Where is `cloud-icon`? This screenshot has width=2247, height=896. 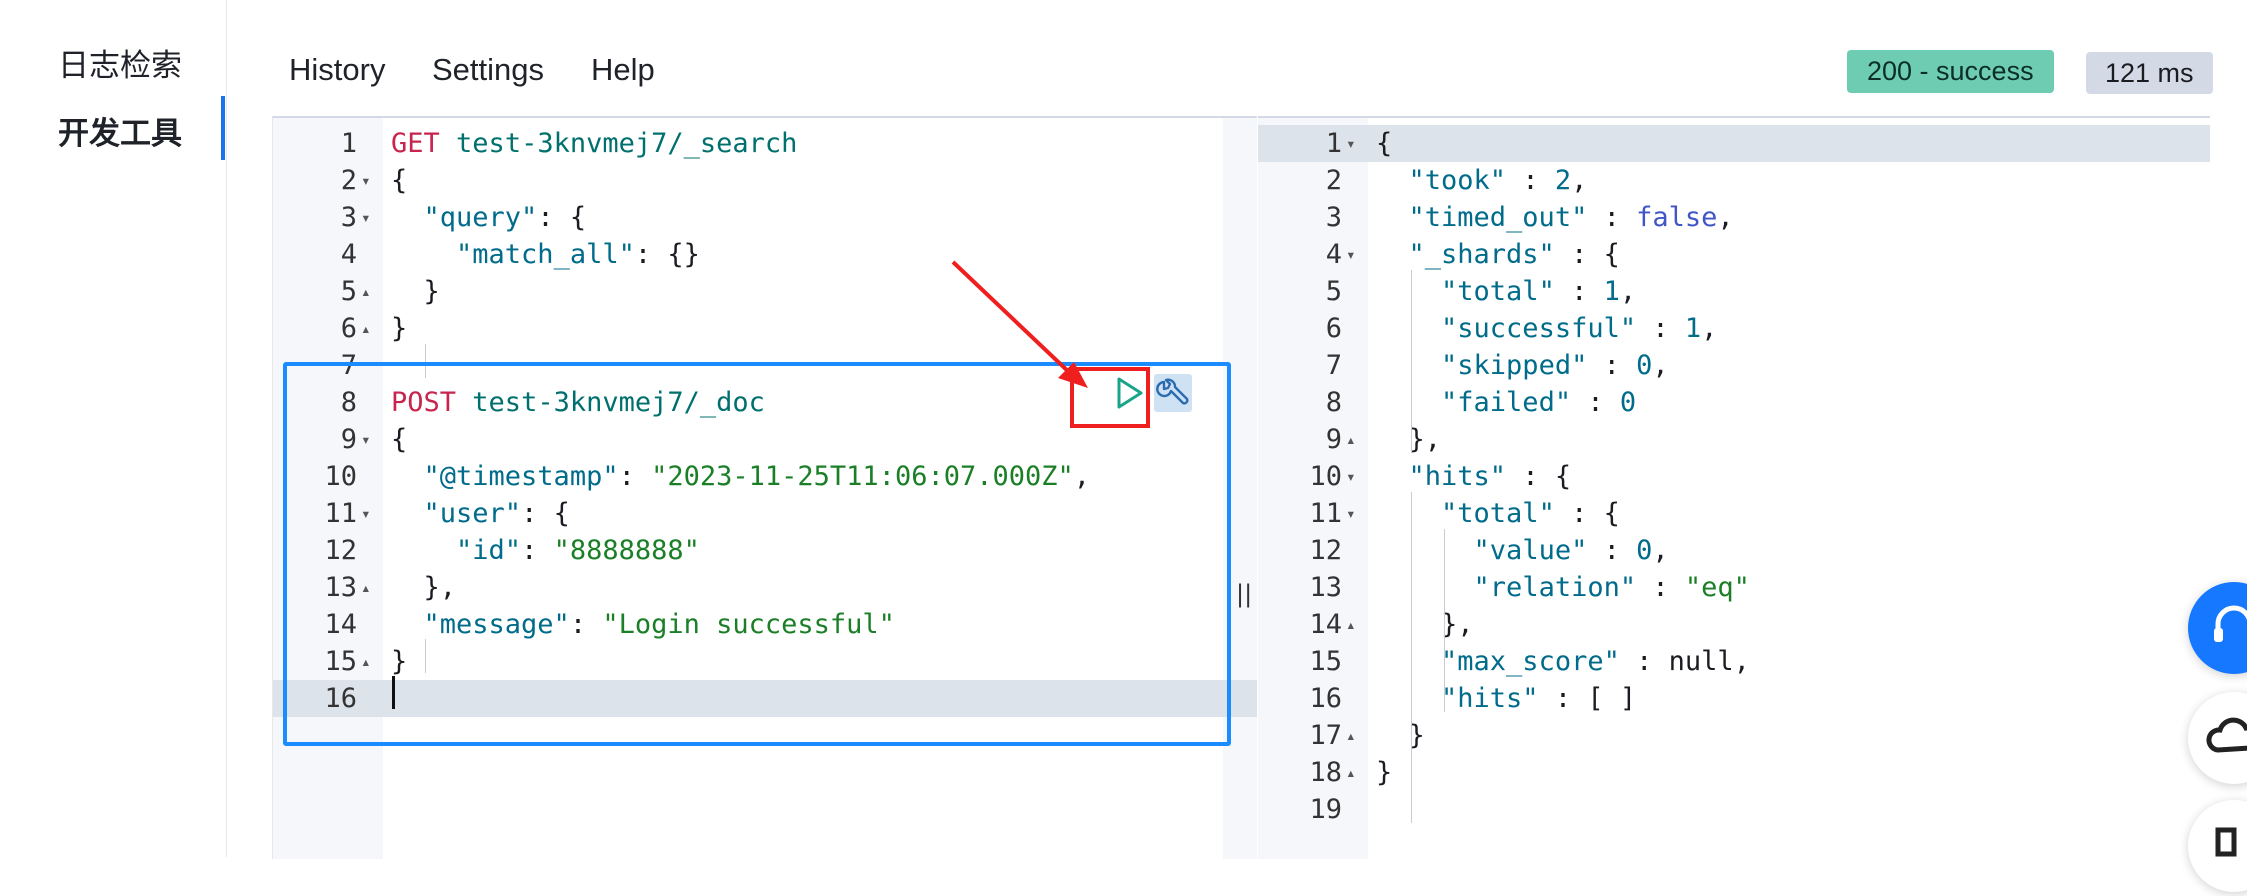
cloud-icon is located at coordinates (2217, 738).